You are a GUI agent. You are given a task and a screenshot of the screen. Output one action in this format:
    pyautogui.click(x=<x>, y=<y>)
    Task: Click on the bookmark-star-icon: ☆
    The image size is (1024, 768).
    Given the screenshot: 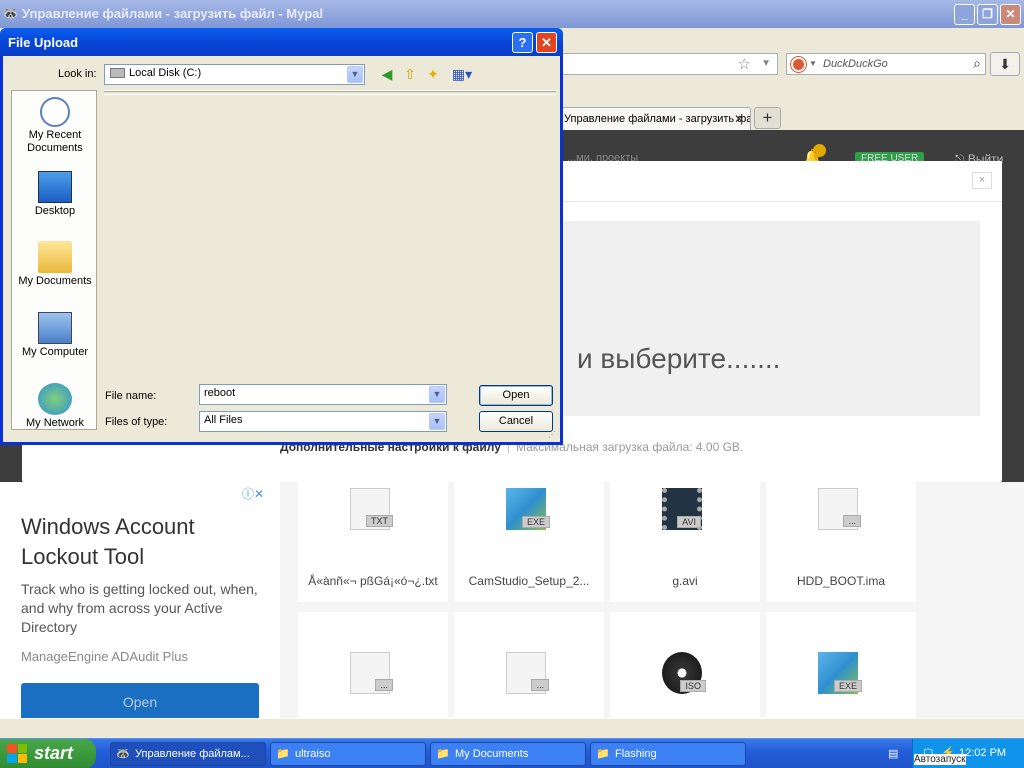 What is the action you would take?
    pyautogui.click(x=744, y=64)
    